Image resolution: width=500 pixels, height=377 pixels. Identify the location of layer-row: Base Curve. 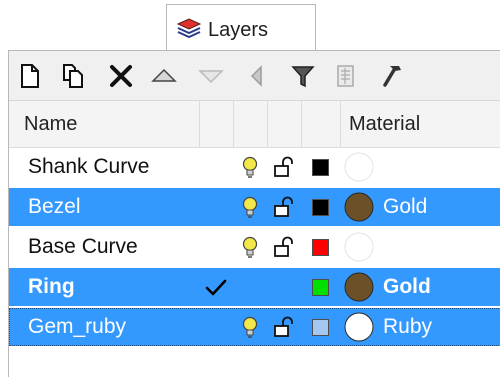
(254, 247).